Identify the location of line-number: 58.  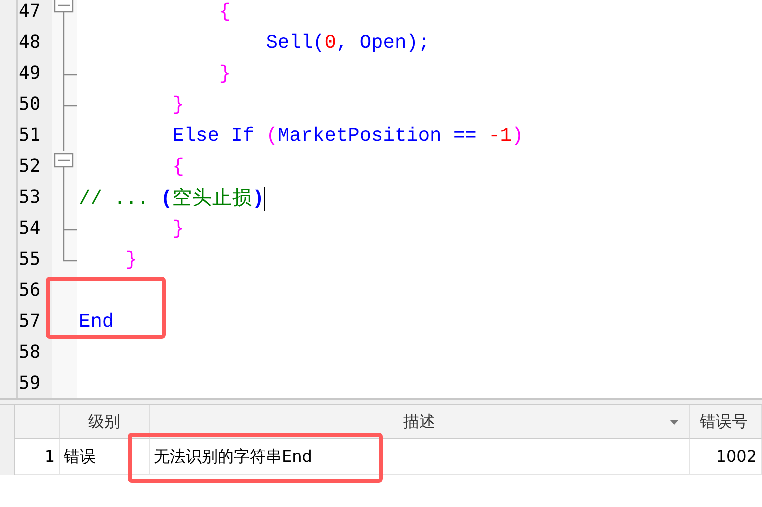
(30, 353).